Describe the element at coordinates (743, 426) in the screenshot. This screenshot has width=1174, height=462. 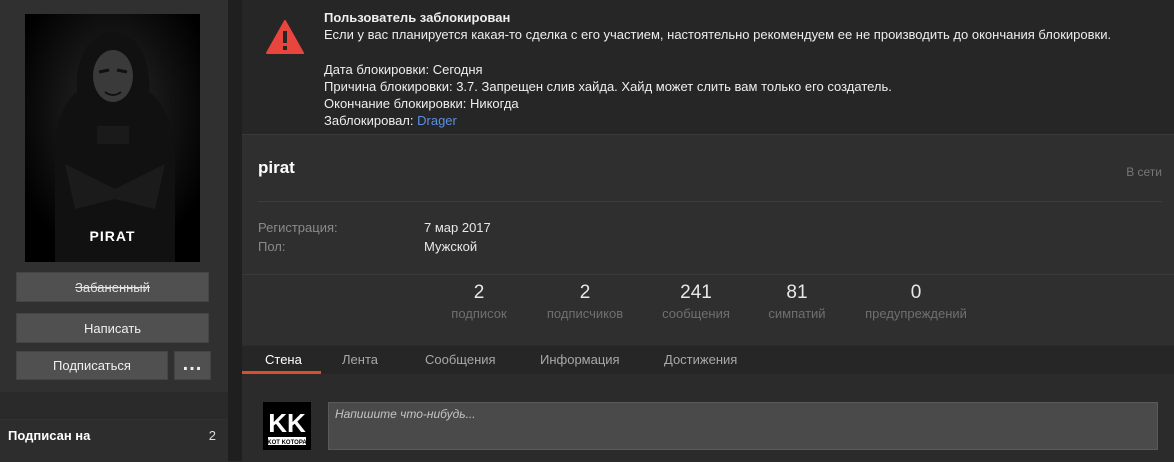
I see `wall-post-input` at that location.